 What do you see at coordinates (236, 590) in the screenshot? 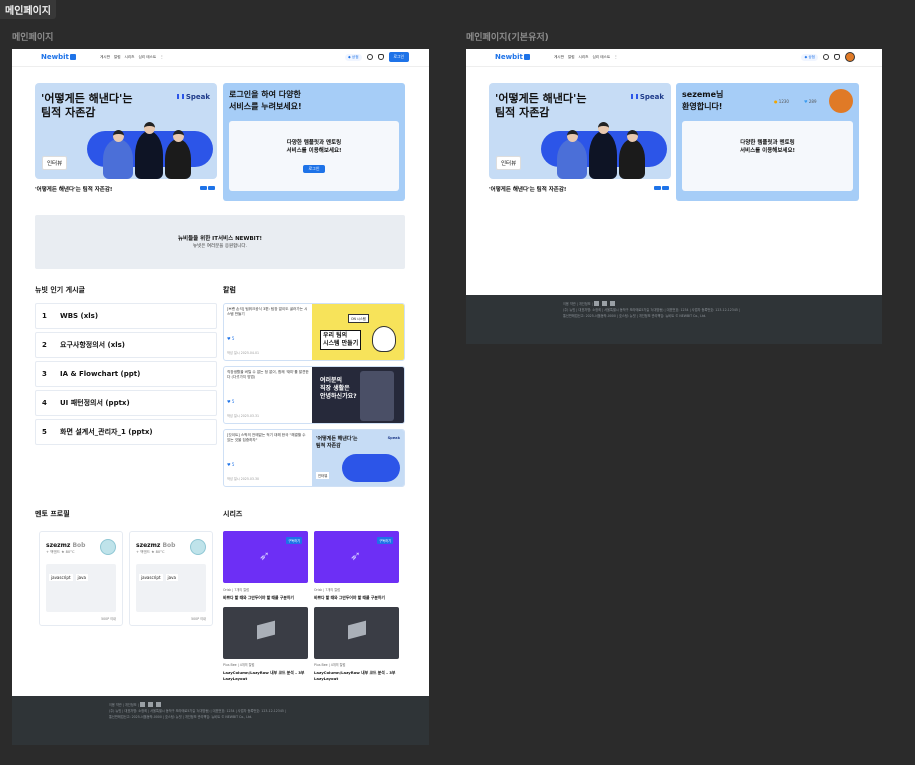
I see `series-meta: Orisk | 7개의 칼럼` at bounding box center [236, 590].